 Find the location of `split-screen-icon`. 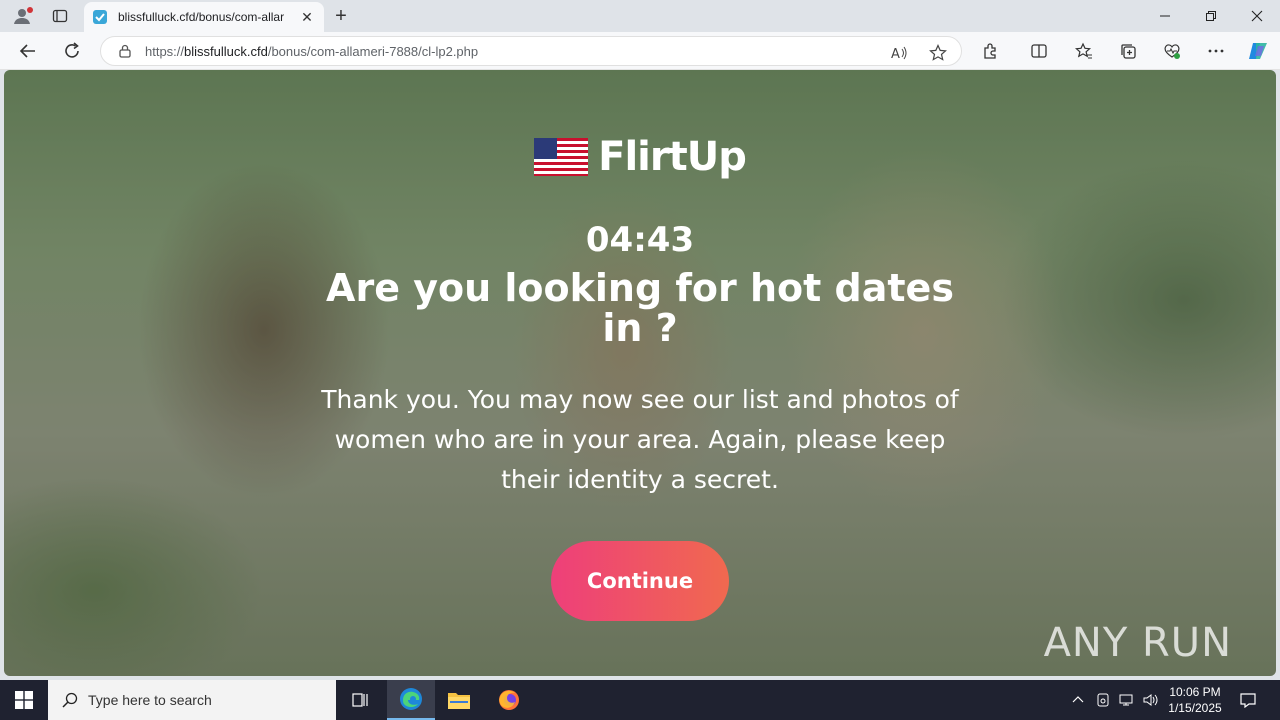

split-screen-icon is located at coordinates (1039, 51).